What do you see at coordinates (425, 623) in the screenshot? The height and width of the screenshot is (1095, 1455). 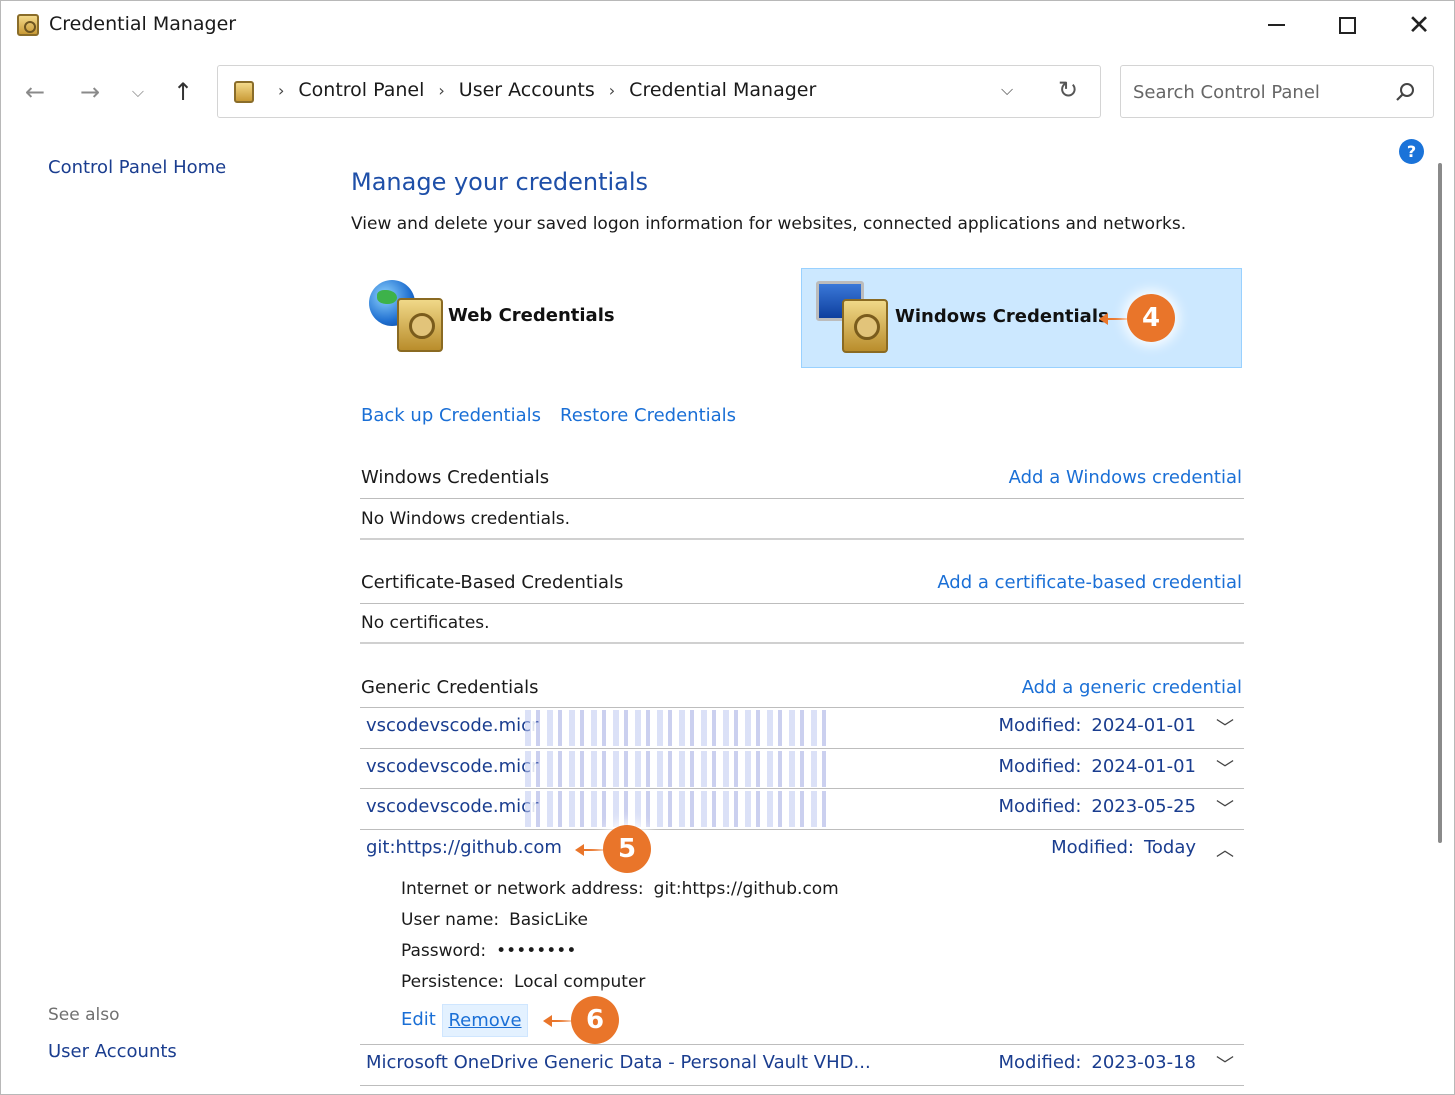 I see `no-certificates-text: No certificates.` at bounding box center [425, 623].